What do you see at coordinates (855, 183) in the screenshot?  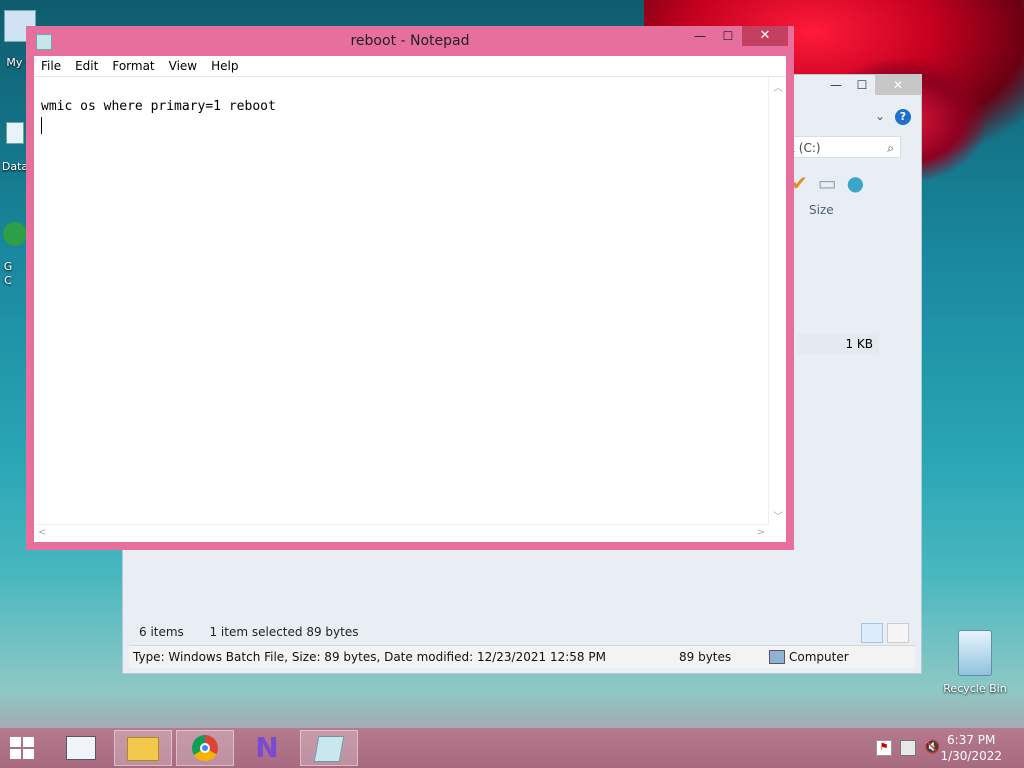 I see `globe-icon: ●` at bounding box center [855, 183].